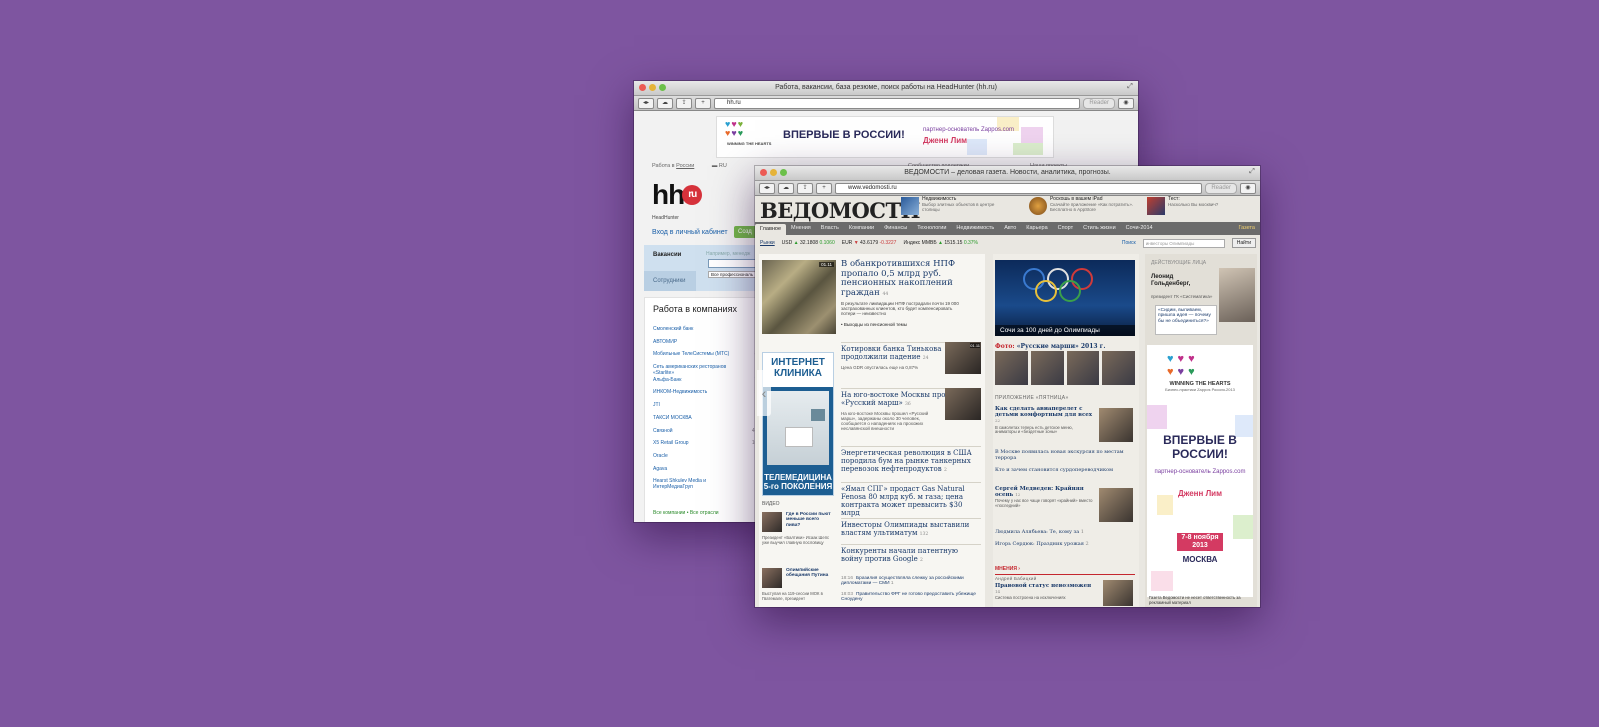  What do you see at coordinates (708, 332) in the screenshot?
I see `company-item: Смоленский банк52` at bounding box center [708, 332].